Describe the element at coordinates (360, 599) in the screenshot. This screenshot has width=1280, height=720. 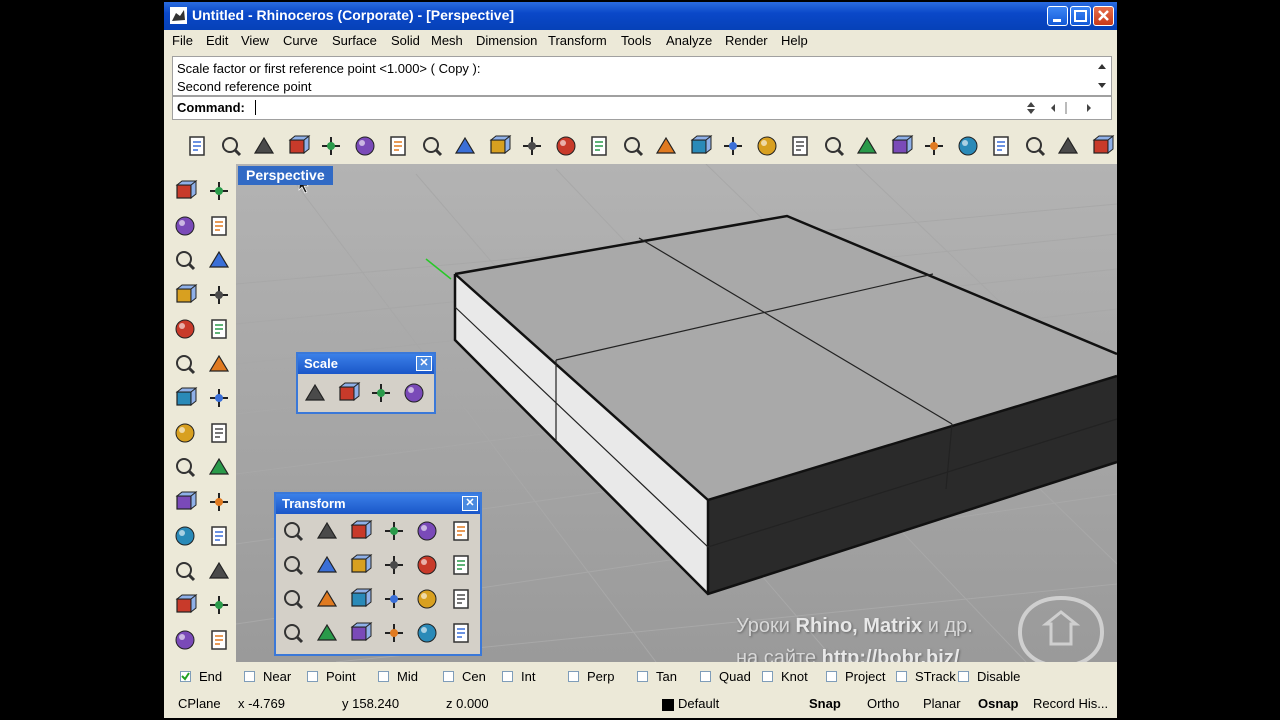
I see `array-curve-icon` at that location.